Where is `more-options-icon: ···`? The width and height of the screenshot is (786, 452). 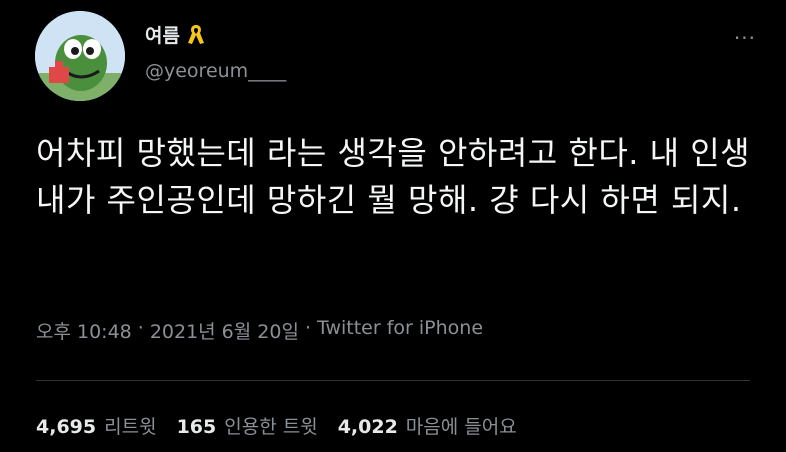
more-options-icon: ··· is located at coordinates (745, 38).